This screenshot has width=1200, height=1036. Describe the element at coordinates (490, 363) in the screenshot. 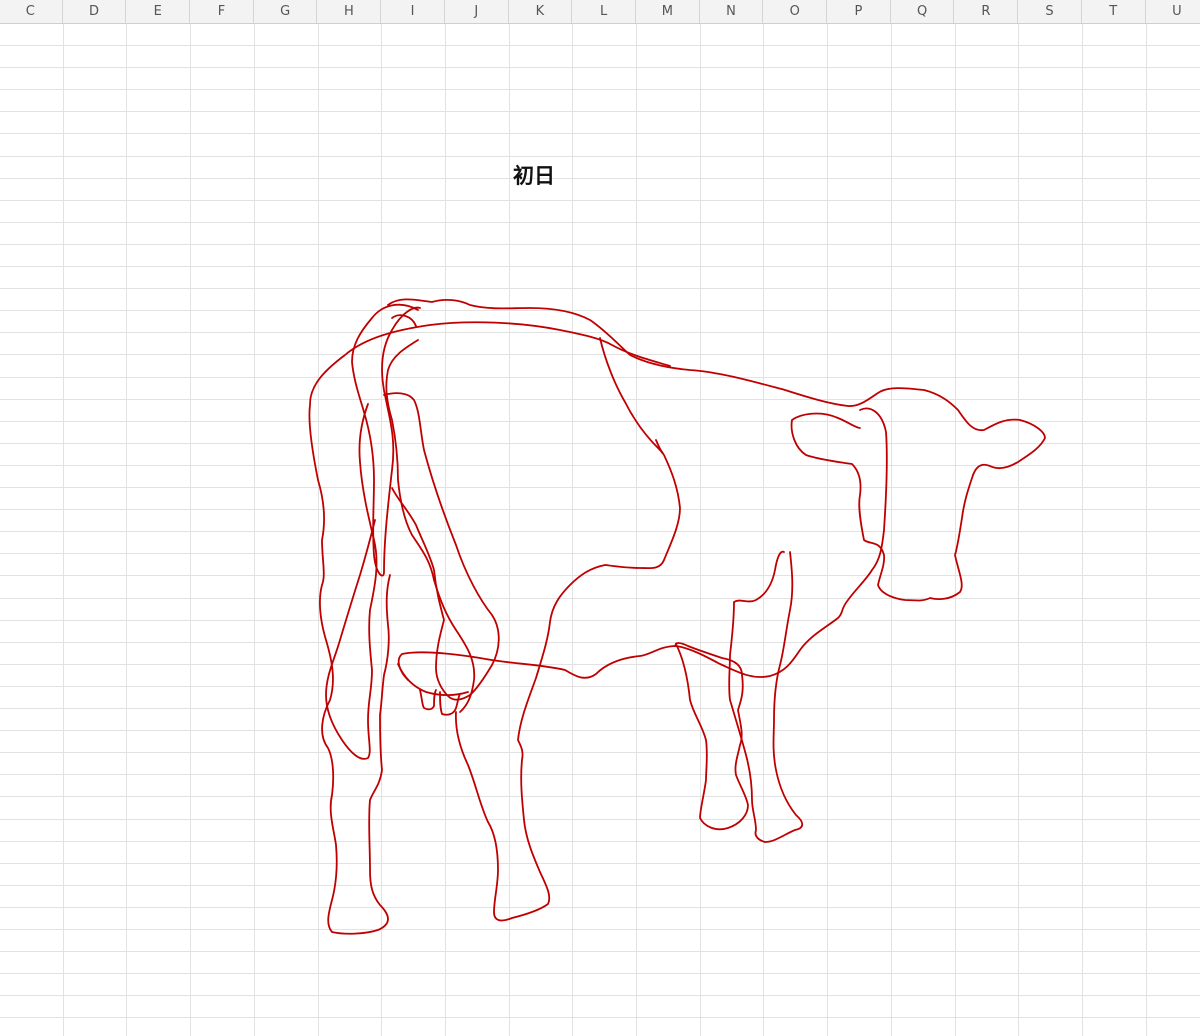

I see `ink-body-top` at that location.